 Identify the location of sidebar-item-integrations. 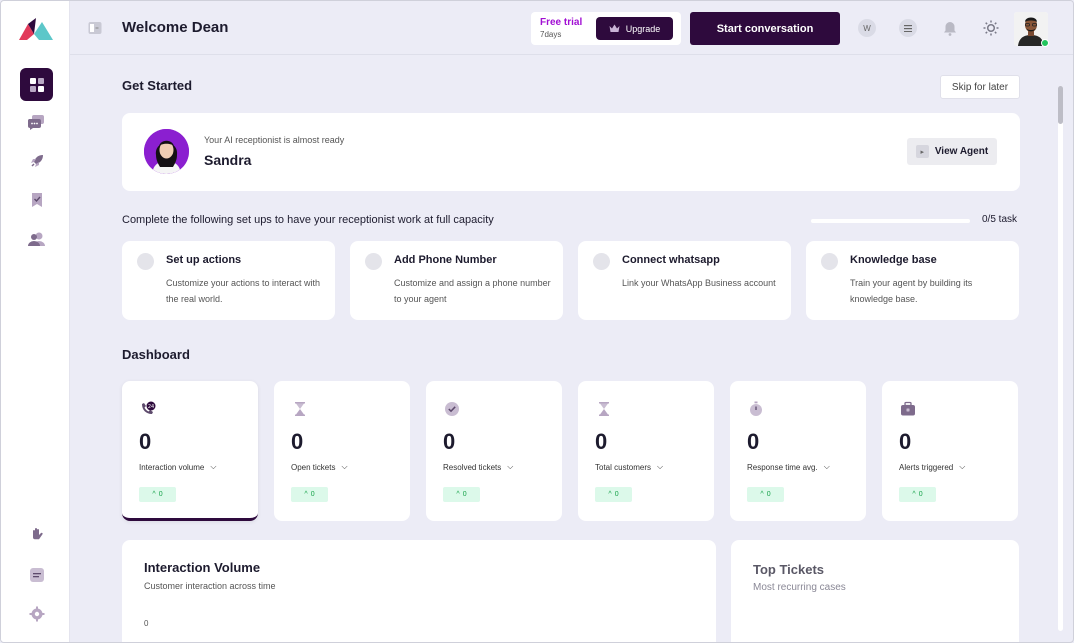
(36, 534).